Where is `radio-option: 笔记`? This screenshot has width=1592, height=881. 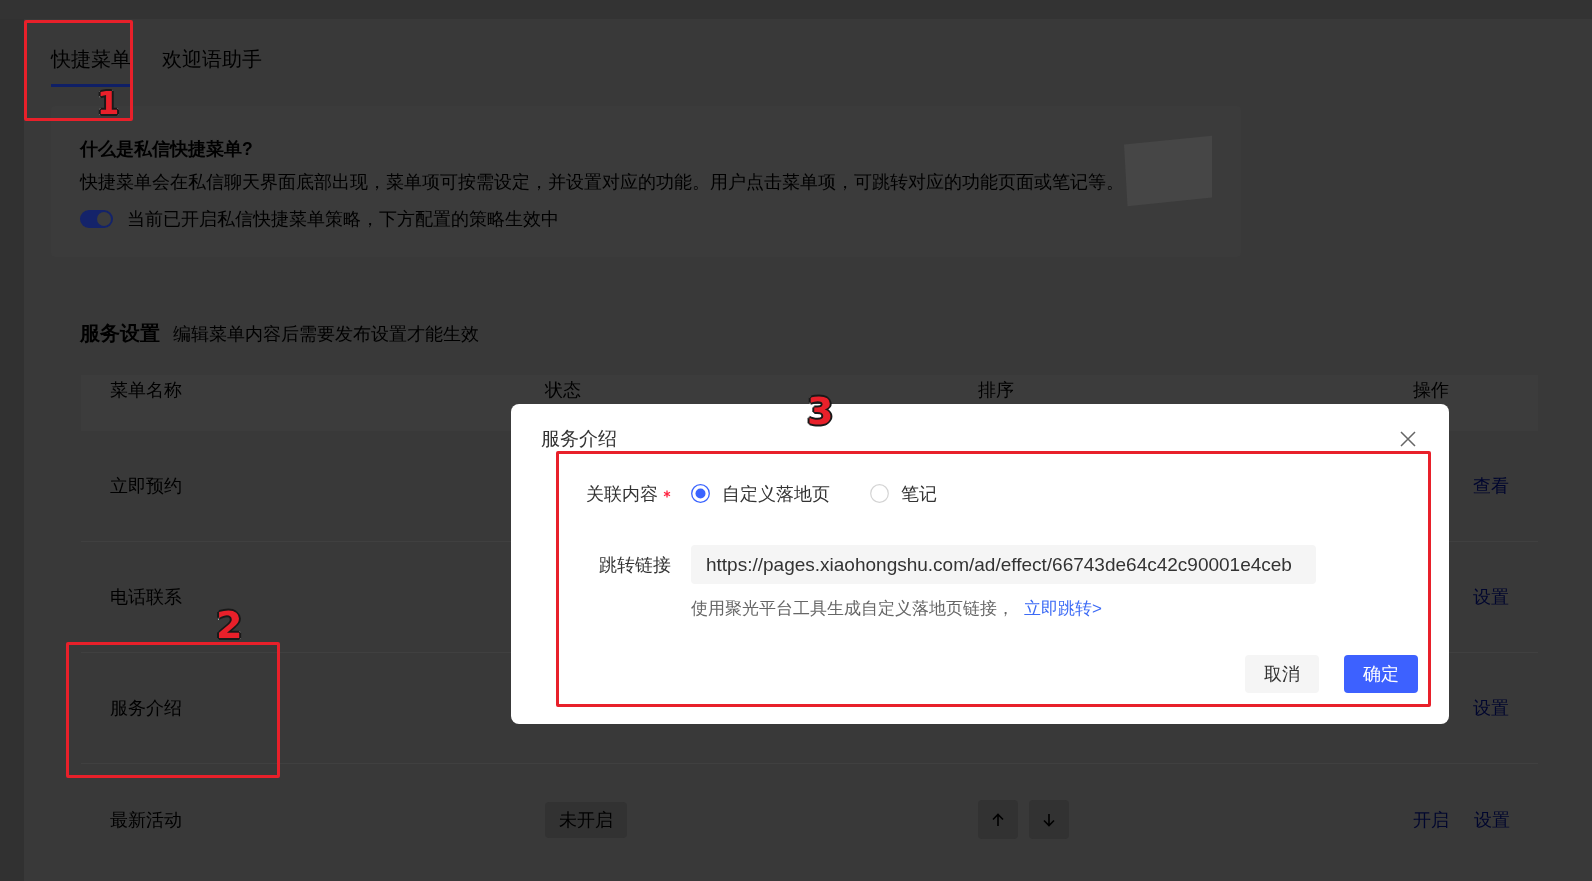
radio-option: 笔记 is located at coordinates (903, 493).